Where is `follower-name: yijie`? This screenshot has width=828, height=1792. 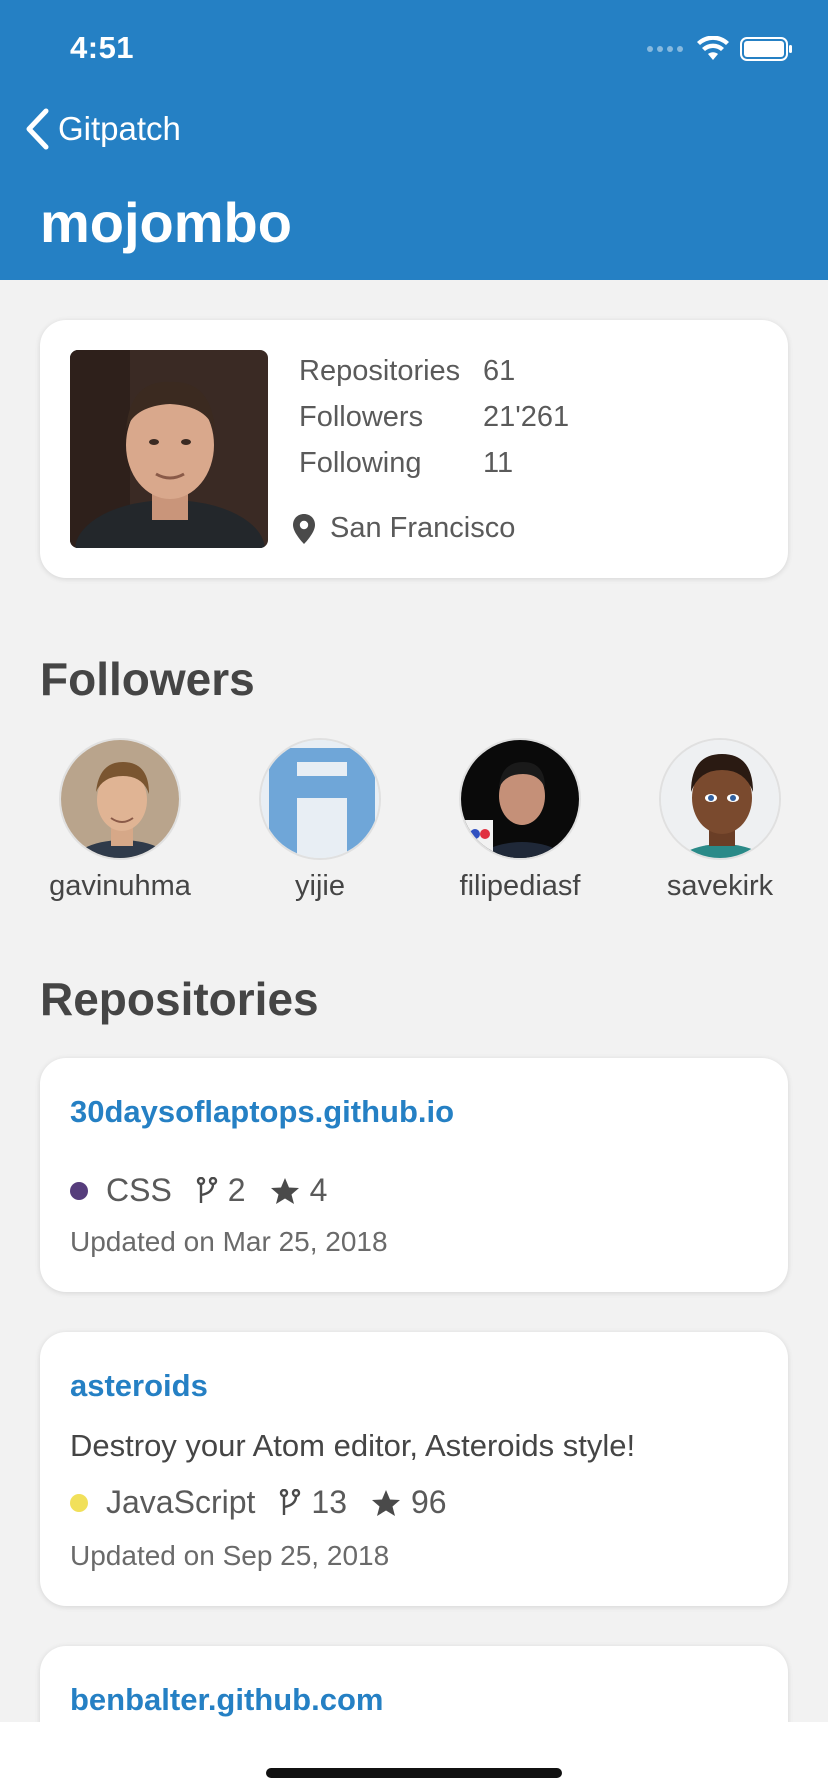
follower-name: yijie is located at coordinates (320, 886).